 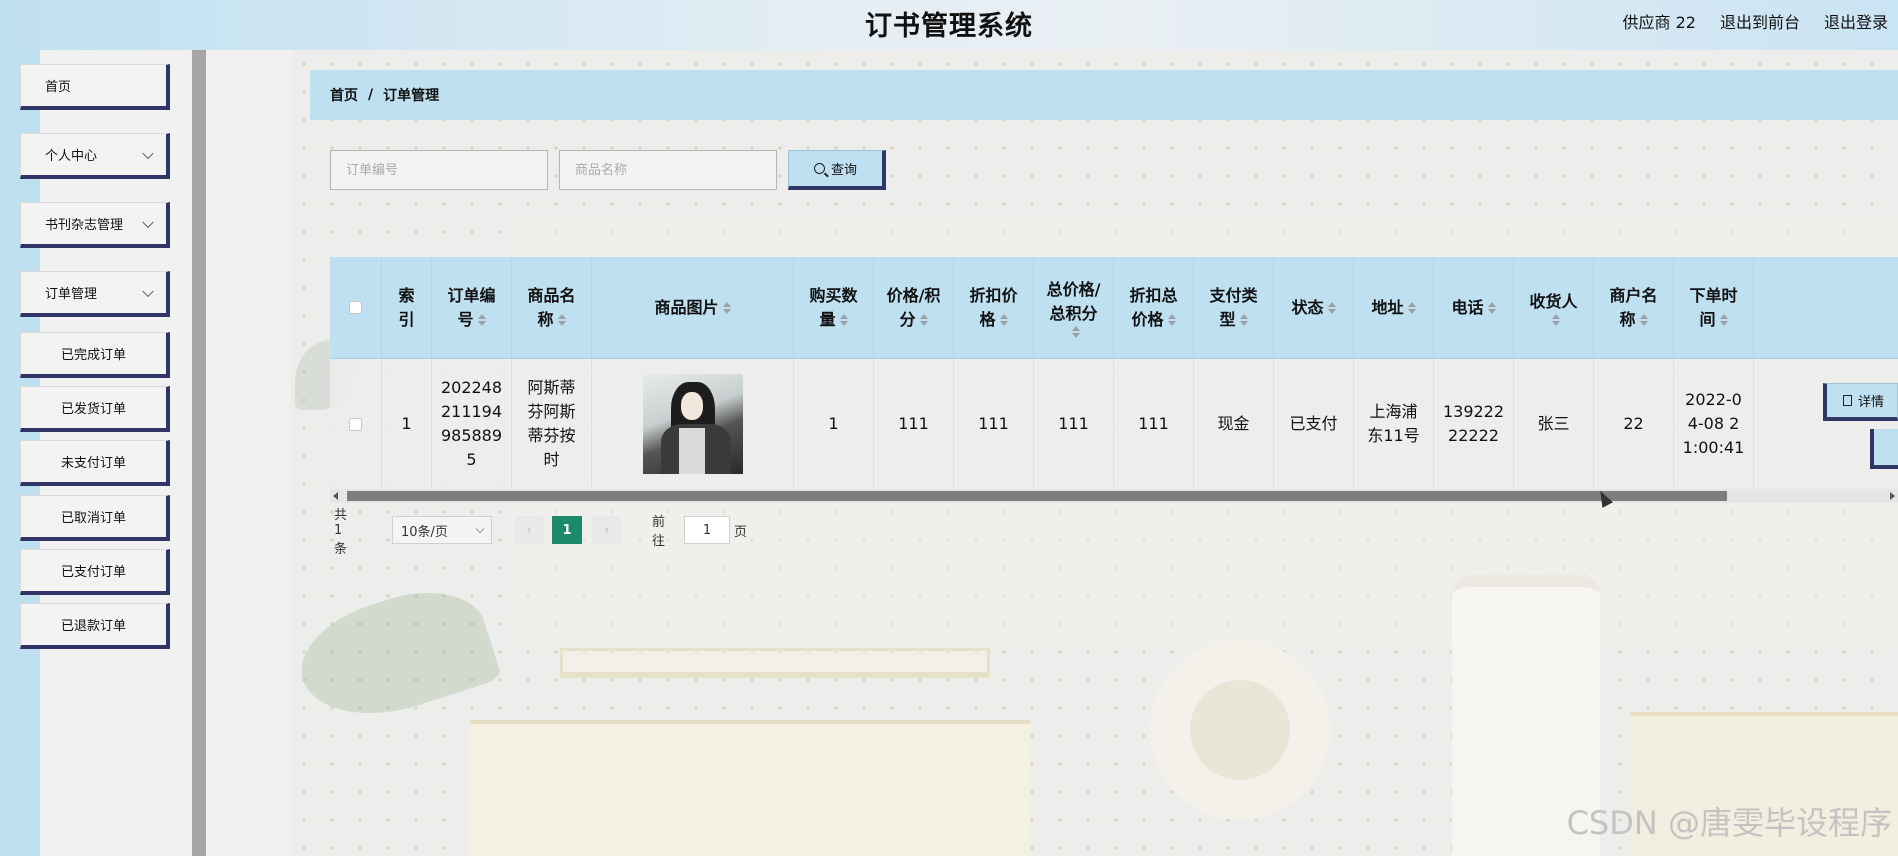 I want to click on header-label-part: 间, so click(x=1707, y=319).